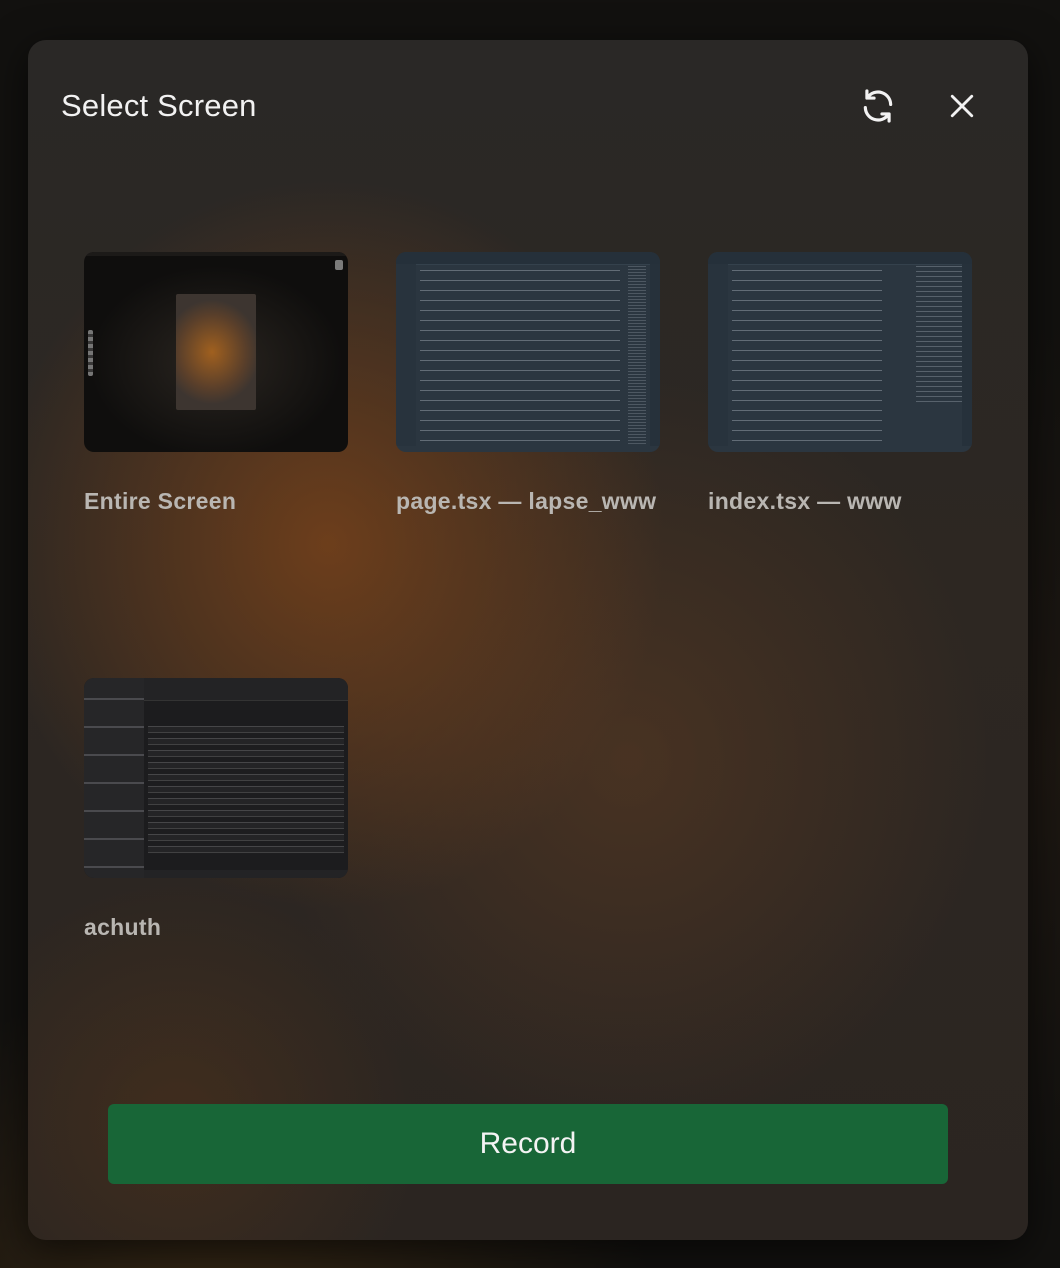 This screenshot has height=1268, width=1060. What do you see at coordinates (526, 501) in the screenshot?
I see `source-label: page.tsx — lapse_www` at bounding box center [526, 501].